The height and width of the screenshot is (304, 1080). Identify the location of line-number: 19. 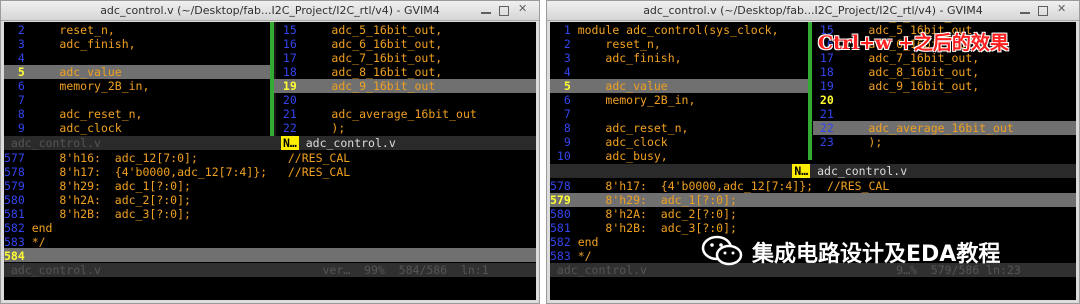
(290, 86).